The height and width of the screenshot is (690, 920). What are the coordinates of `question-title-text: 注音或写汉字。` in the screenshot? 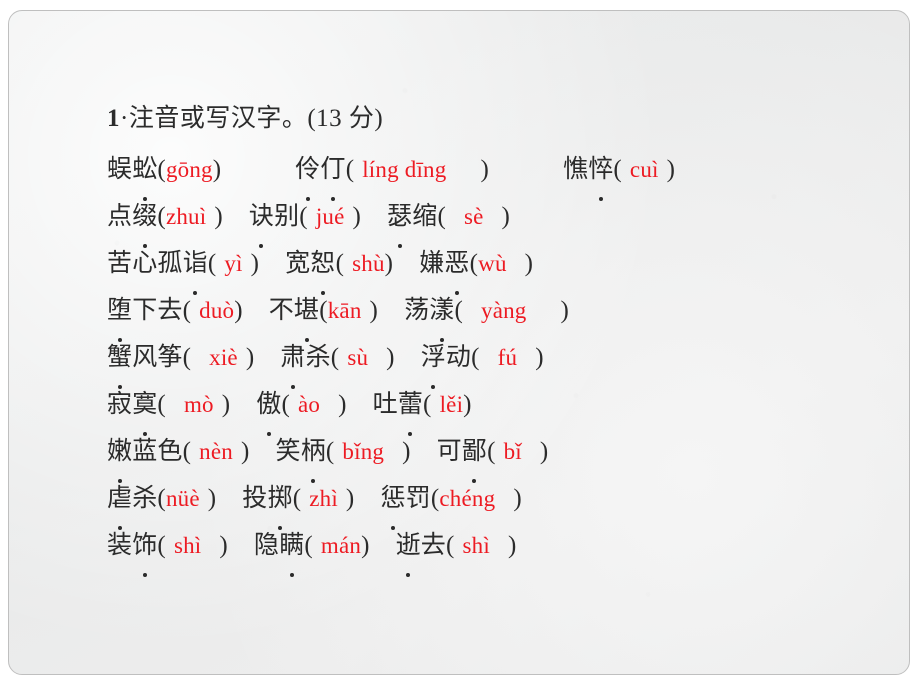 It's located at (218, 118).